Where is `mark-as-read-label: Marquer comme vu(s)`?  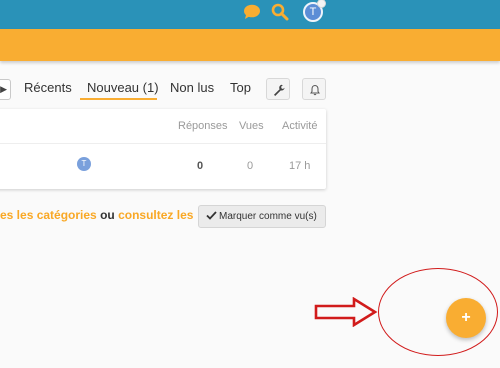
mark-as-read-label: Marquer comme vu(s) is located at coordinates (268, 216).